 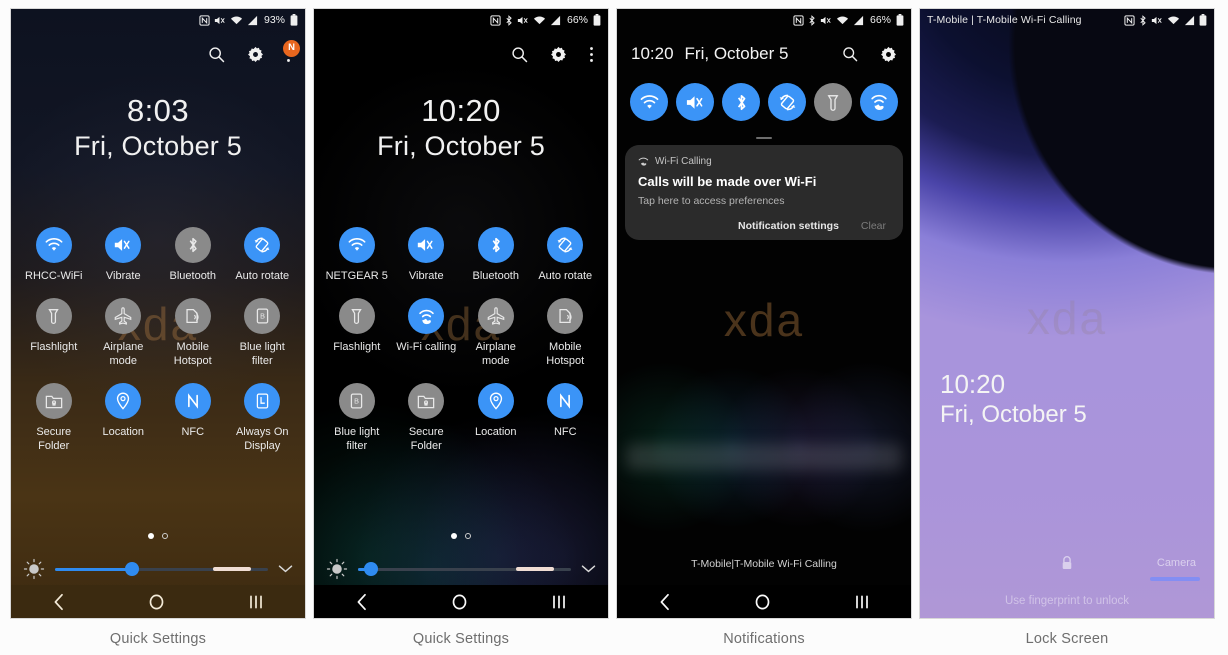 What do you see at coordinates (1067, 318) in the screenshot?
I see `xda-watermark: xda` at bounding box center [1067, 318].